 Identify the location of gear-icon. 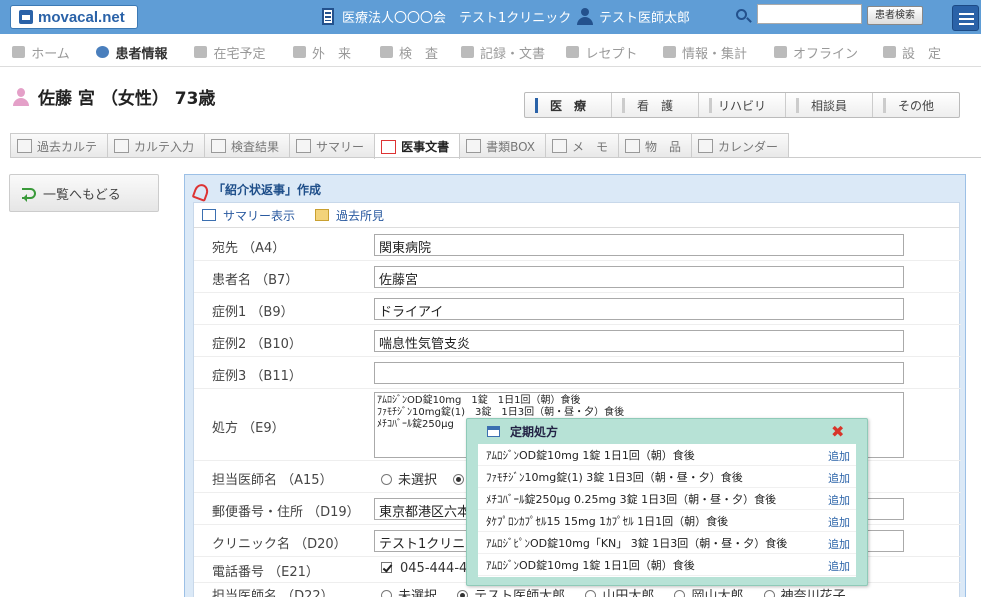
(889, 52).